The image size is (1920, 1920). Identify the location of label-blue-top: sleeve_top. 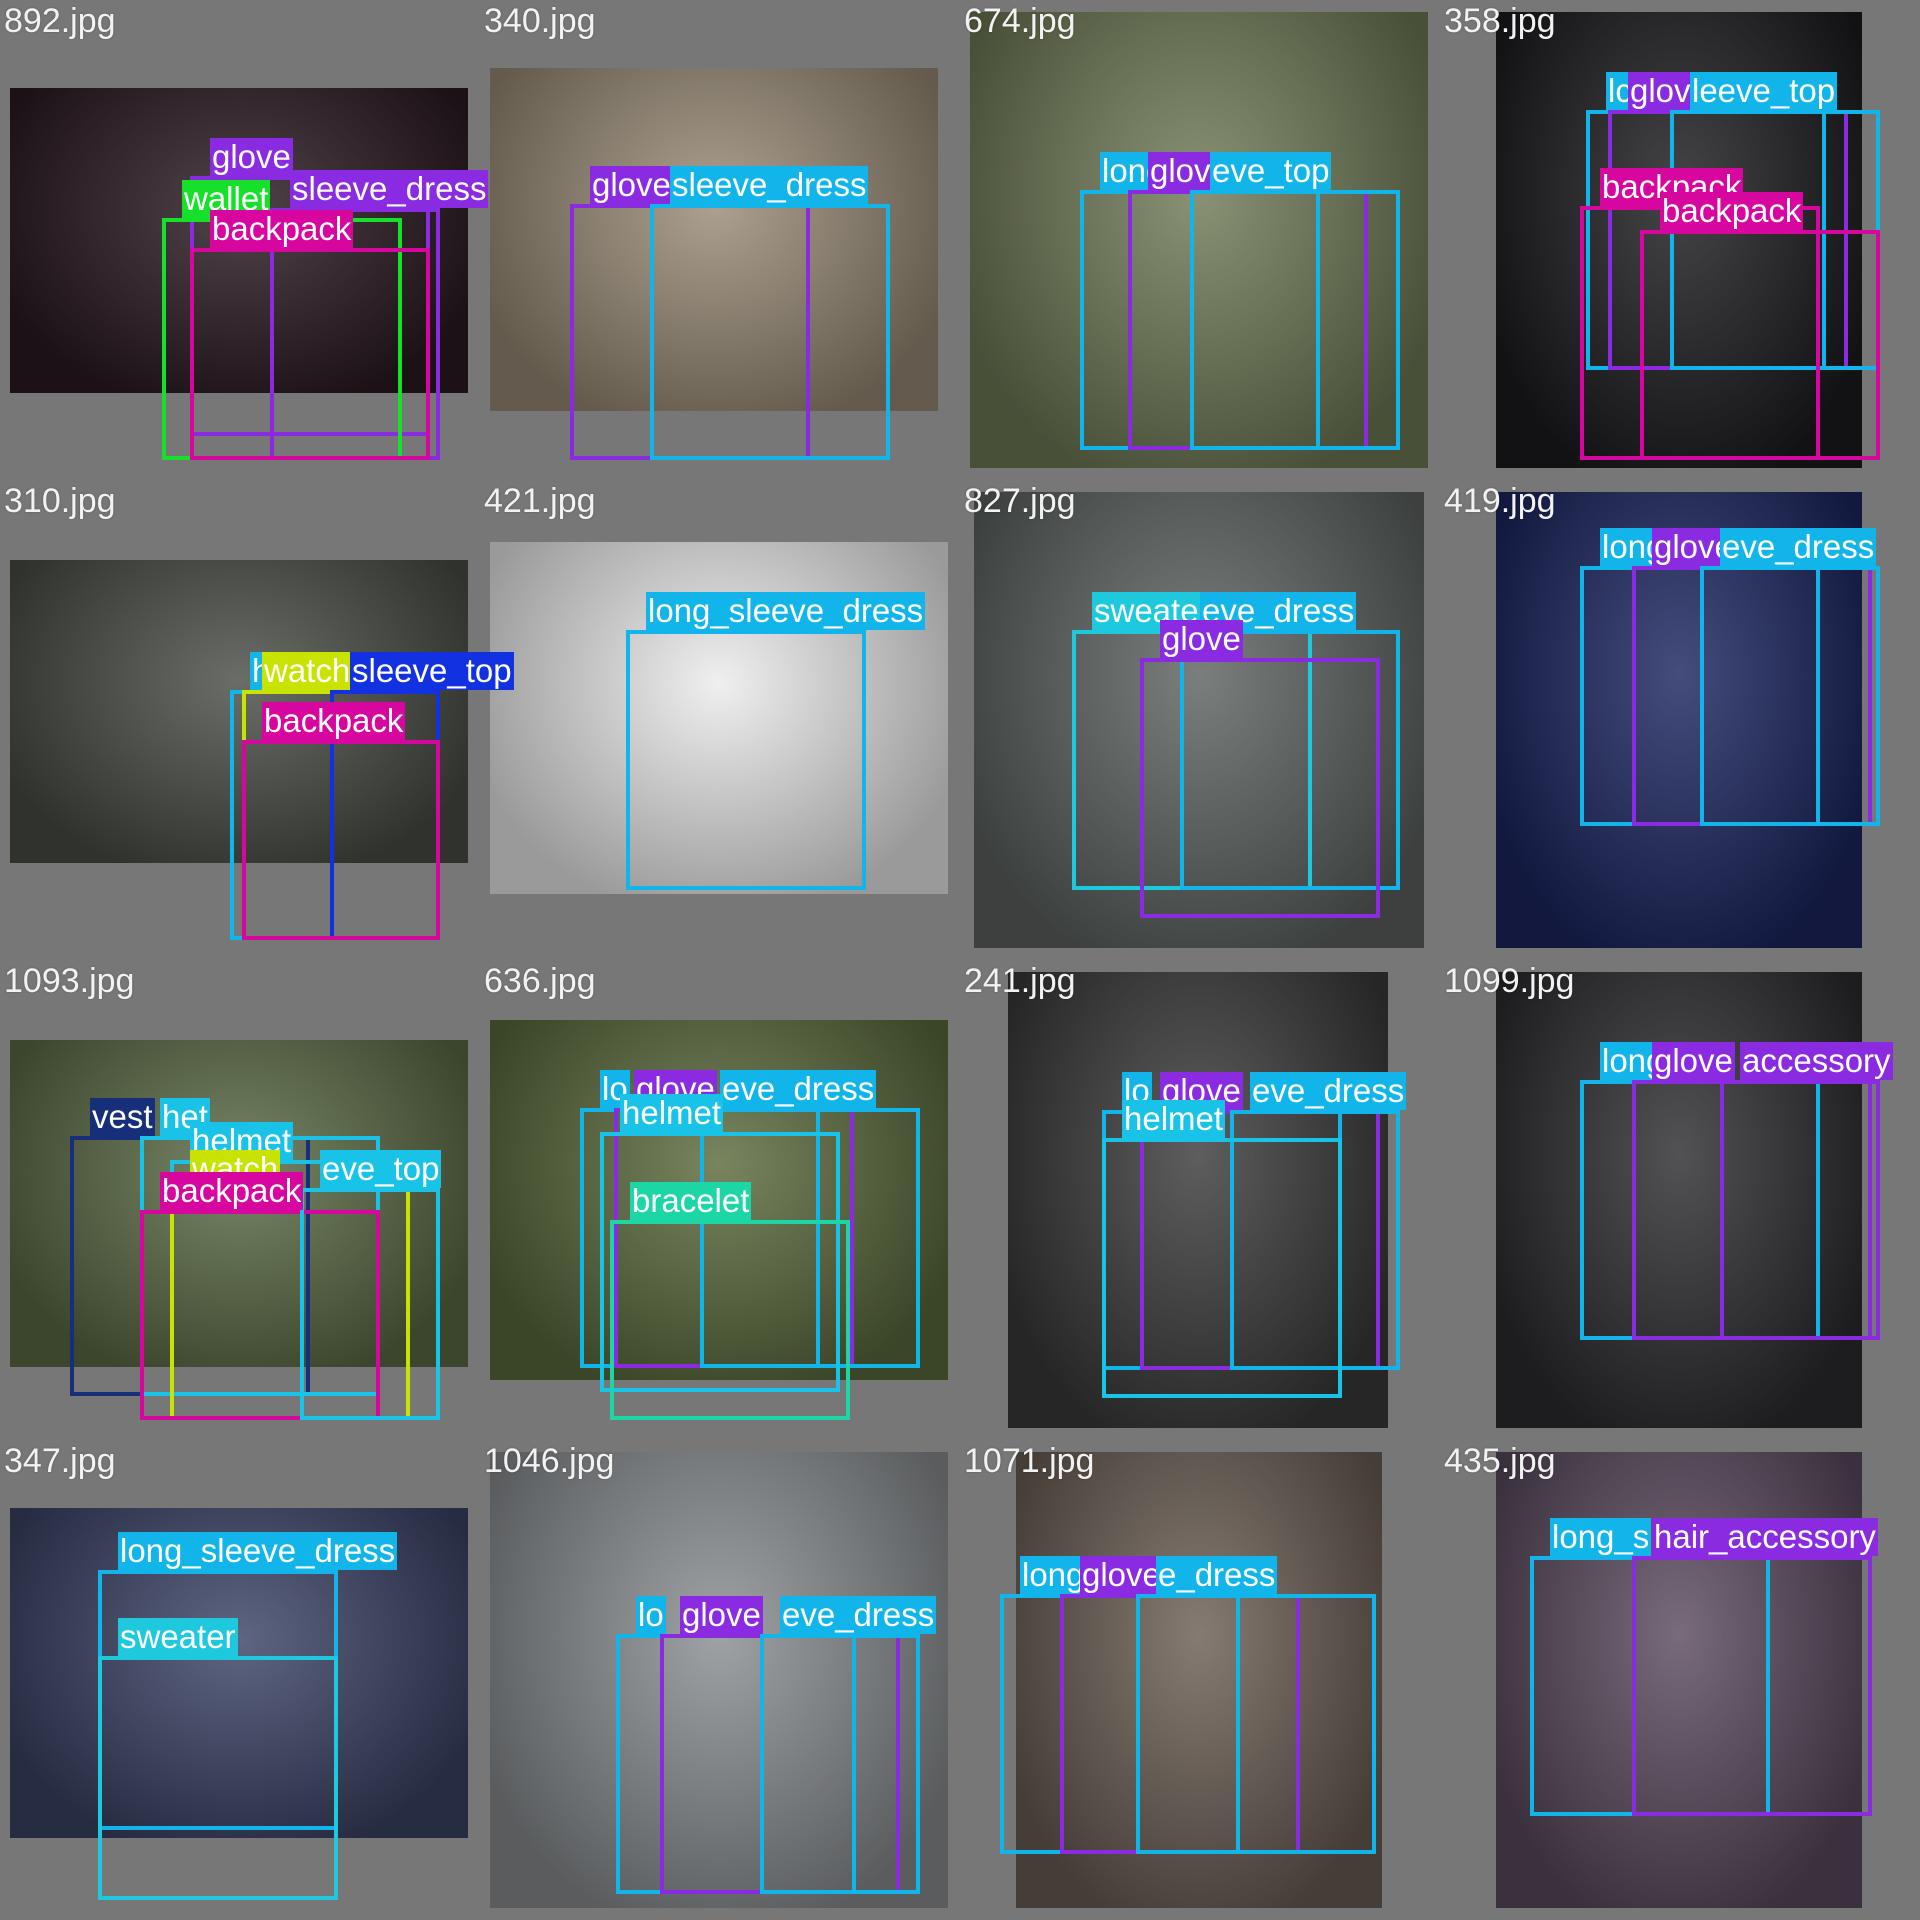
(432, 671).